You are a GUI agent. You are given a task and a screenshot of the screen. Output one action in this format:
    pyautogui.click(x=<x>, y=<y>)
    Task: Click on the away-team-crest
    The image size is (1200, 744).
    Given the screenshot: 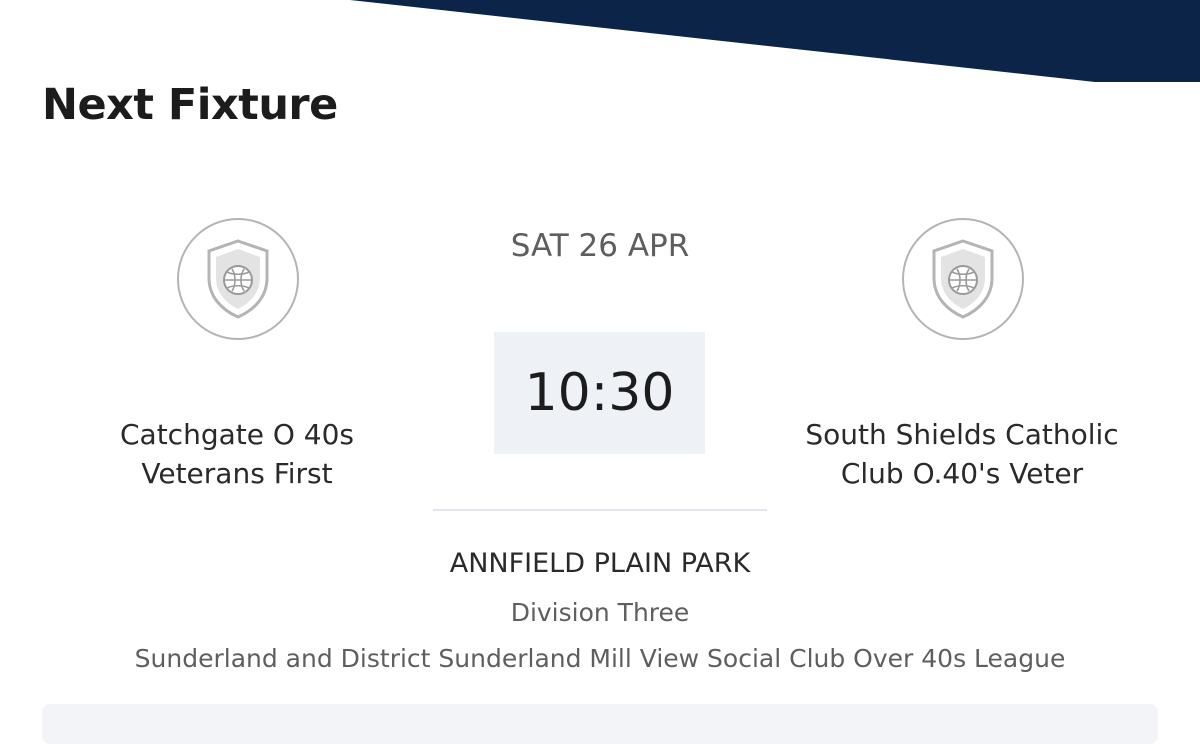 What is the action you would take?
    pyautogui.click(x=963, y=279)
    